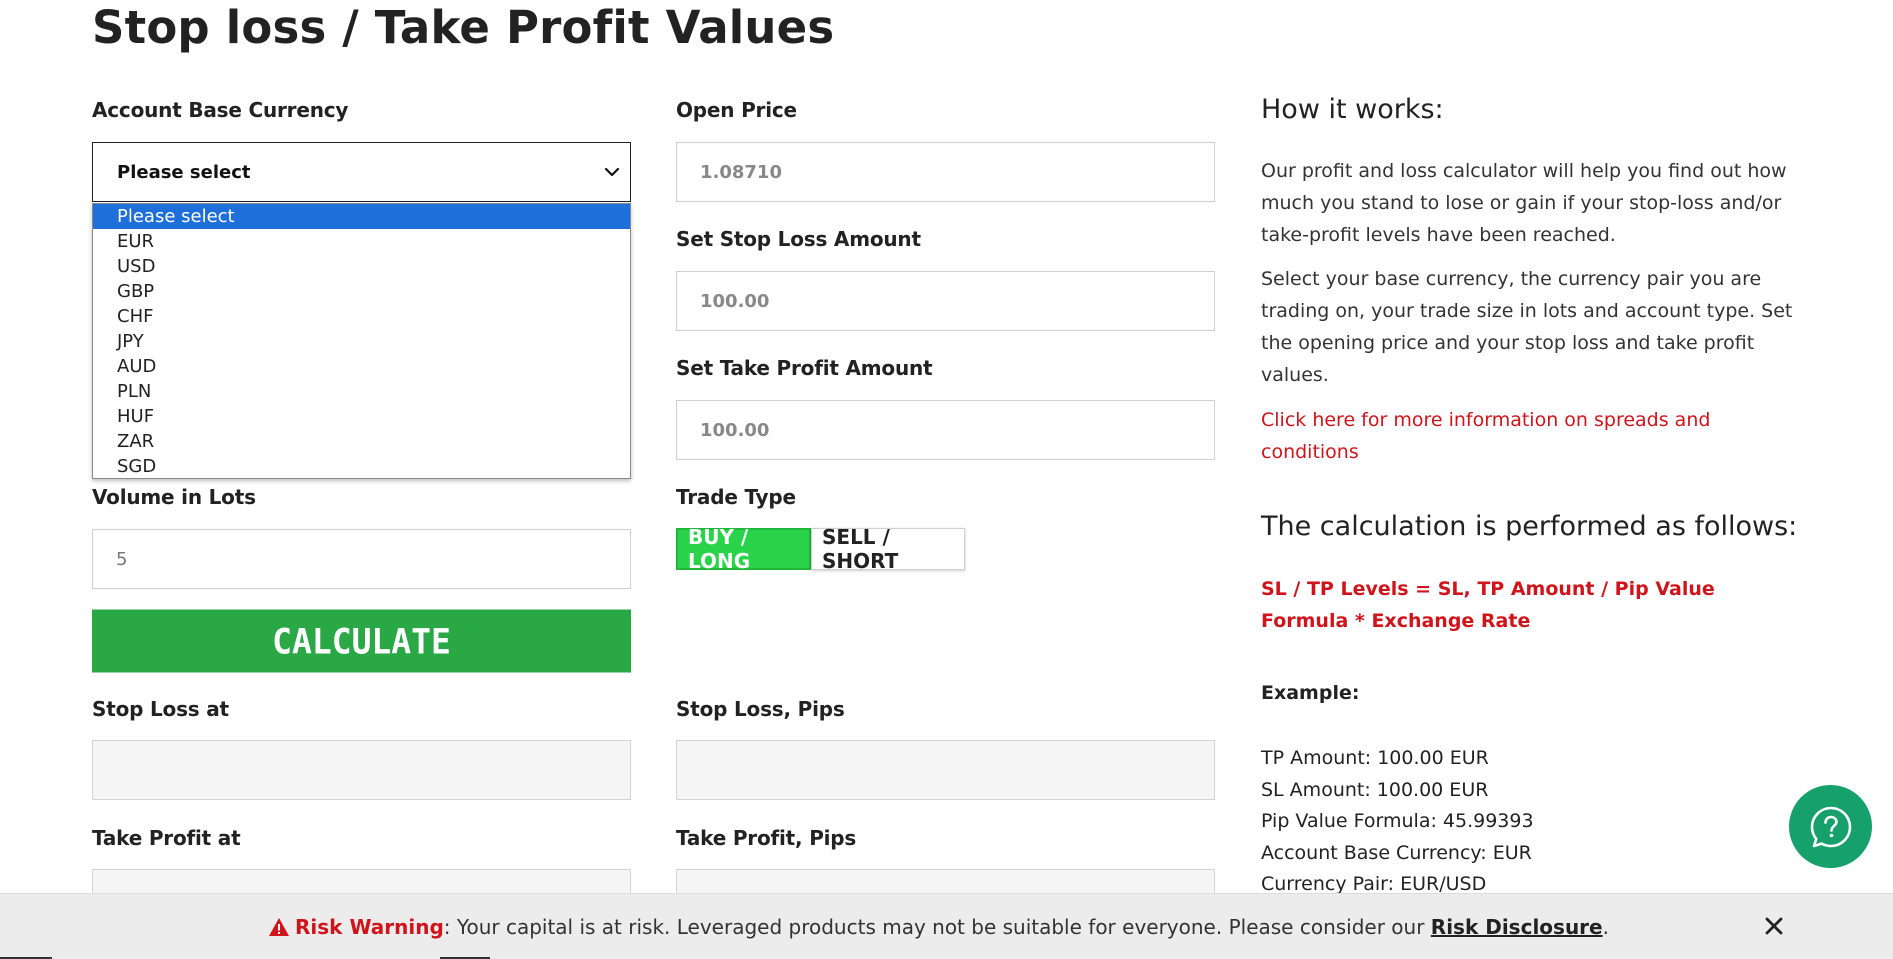 Image resolution: width=1893 pixels, height=959 pixels. Describe the element at coordinates (741, 172) in the screenshot. I see `open-price-placeholder: 1.08710` at that location.